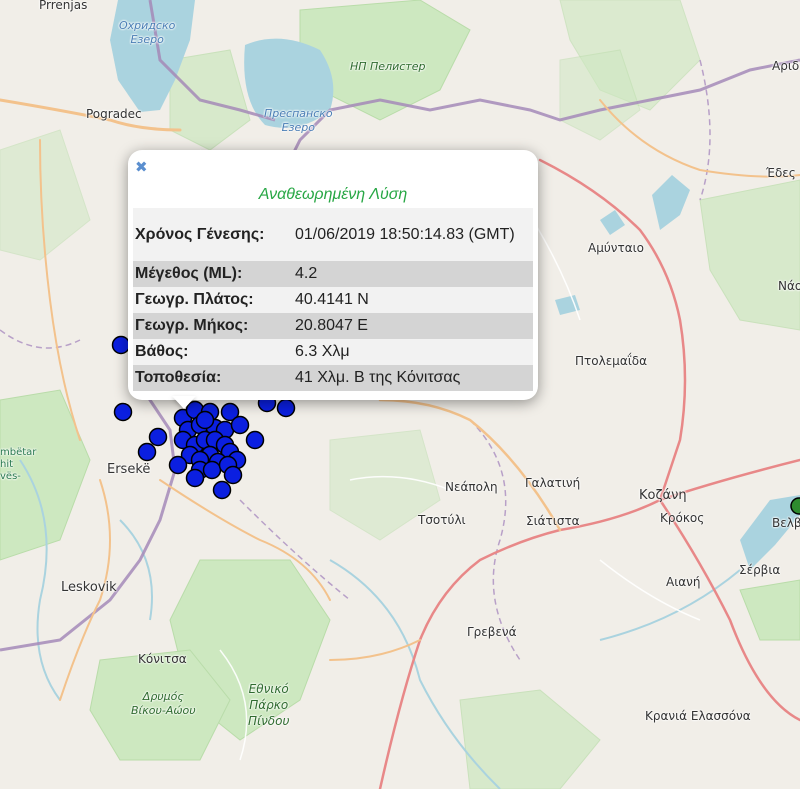  I want to click on close-icon: ✖, so click(141, 167).